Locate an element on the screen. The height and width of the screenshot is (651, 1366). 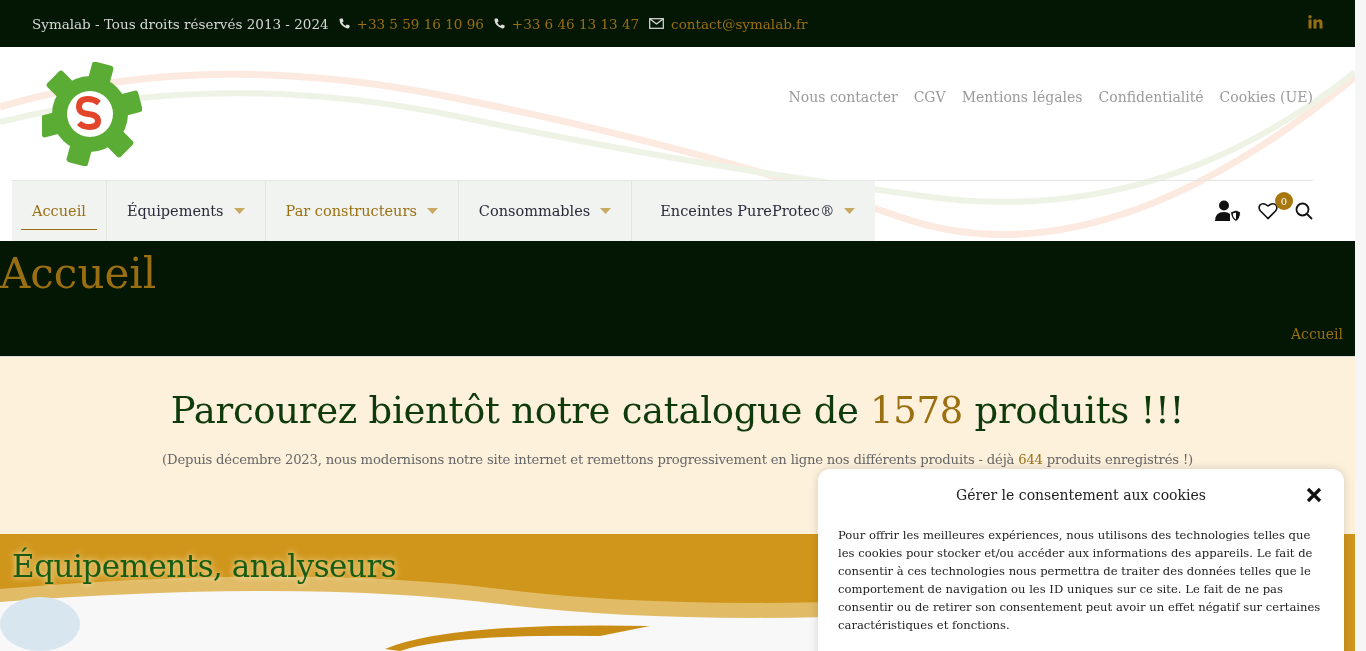
close-button is located at coordinates (1314, 495).